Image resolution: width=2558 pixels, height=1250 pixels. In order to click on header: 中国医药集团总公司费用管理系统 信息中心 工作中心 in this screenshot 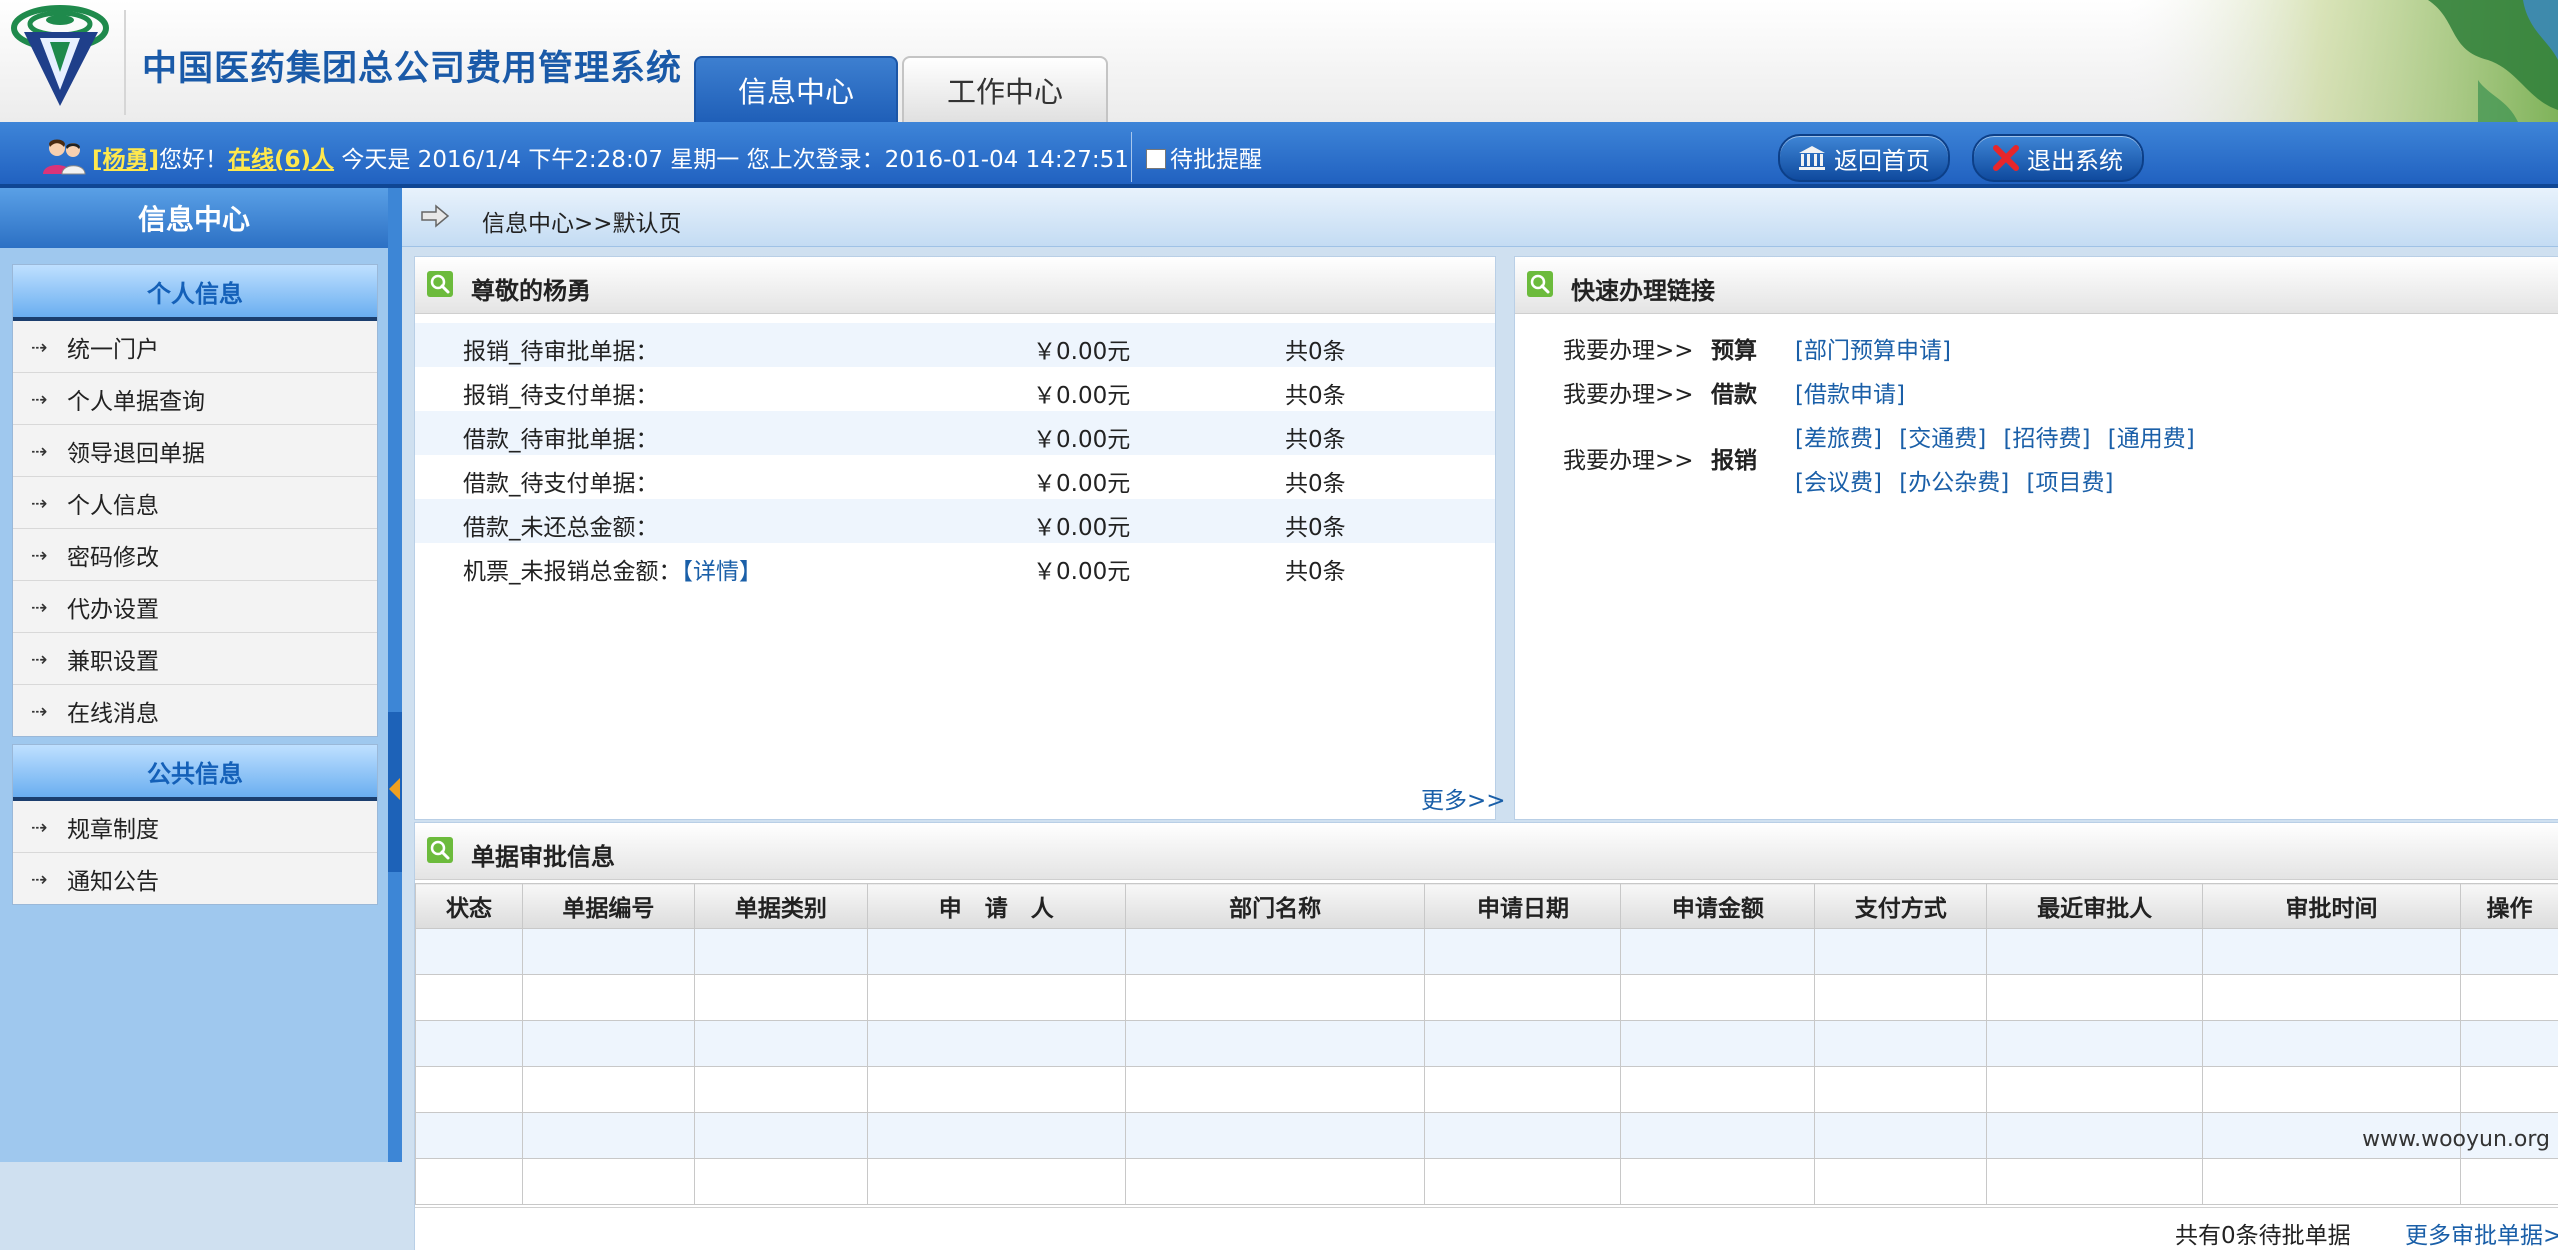, I will do `click(1279, 61)`.